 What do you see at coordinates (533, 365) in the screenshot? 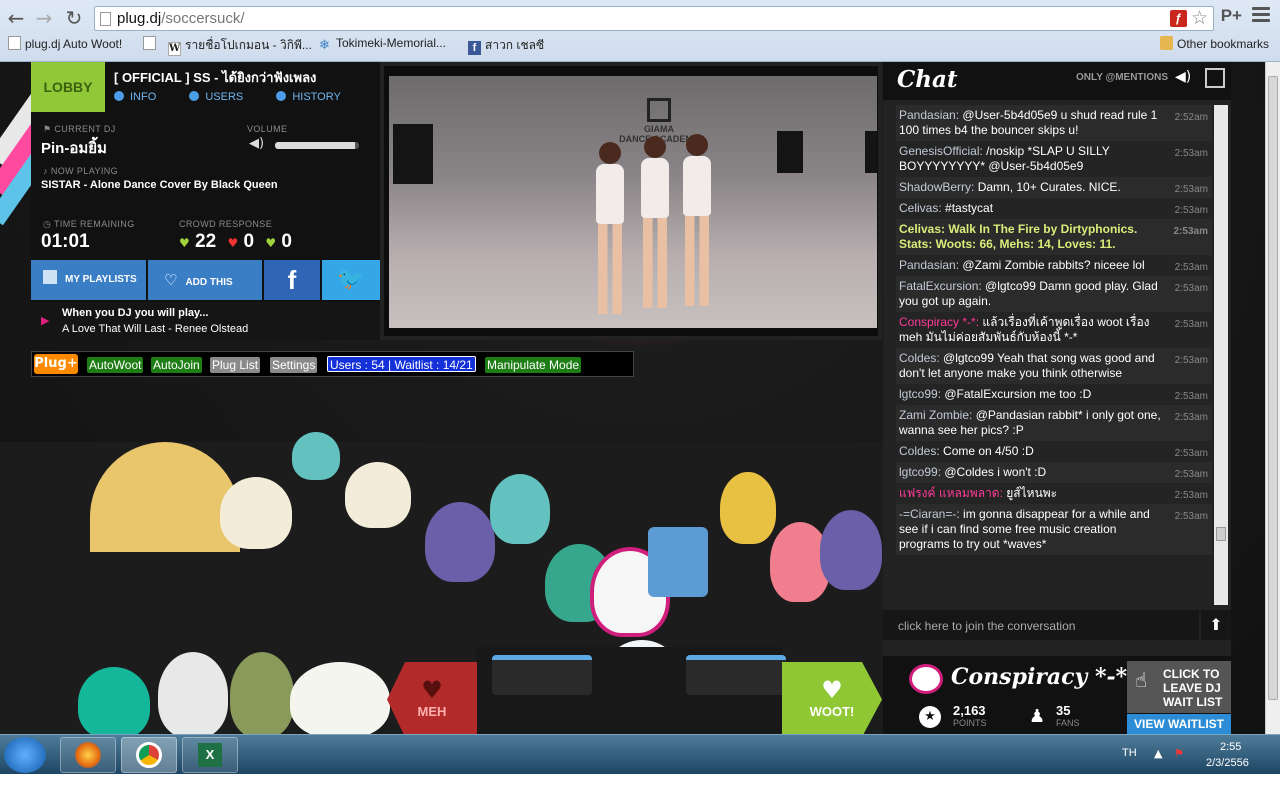
I see `manipulate-mode-button: Manipulate Mode` at bounding box center [533, 365].